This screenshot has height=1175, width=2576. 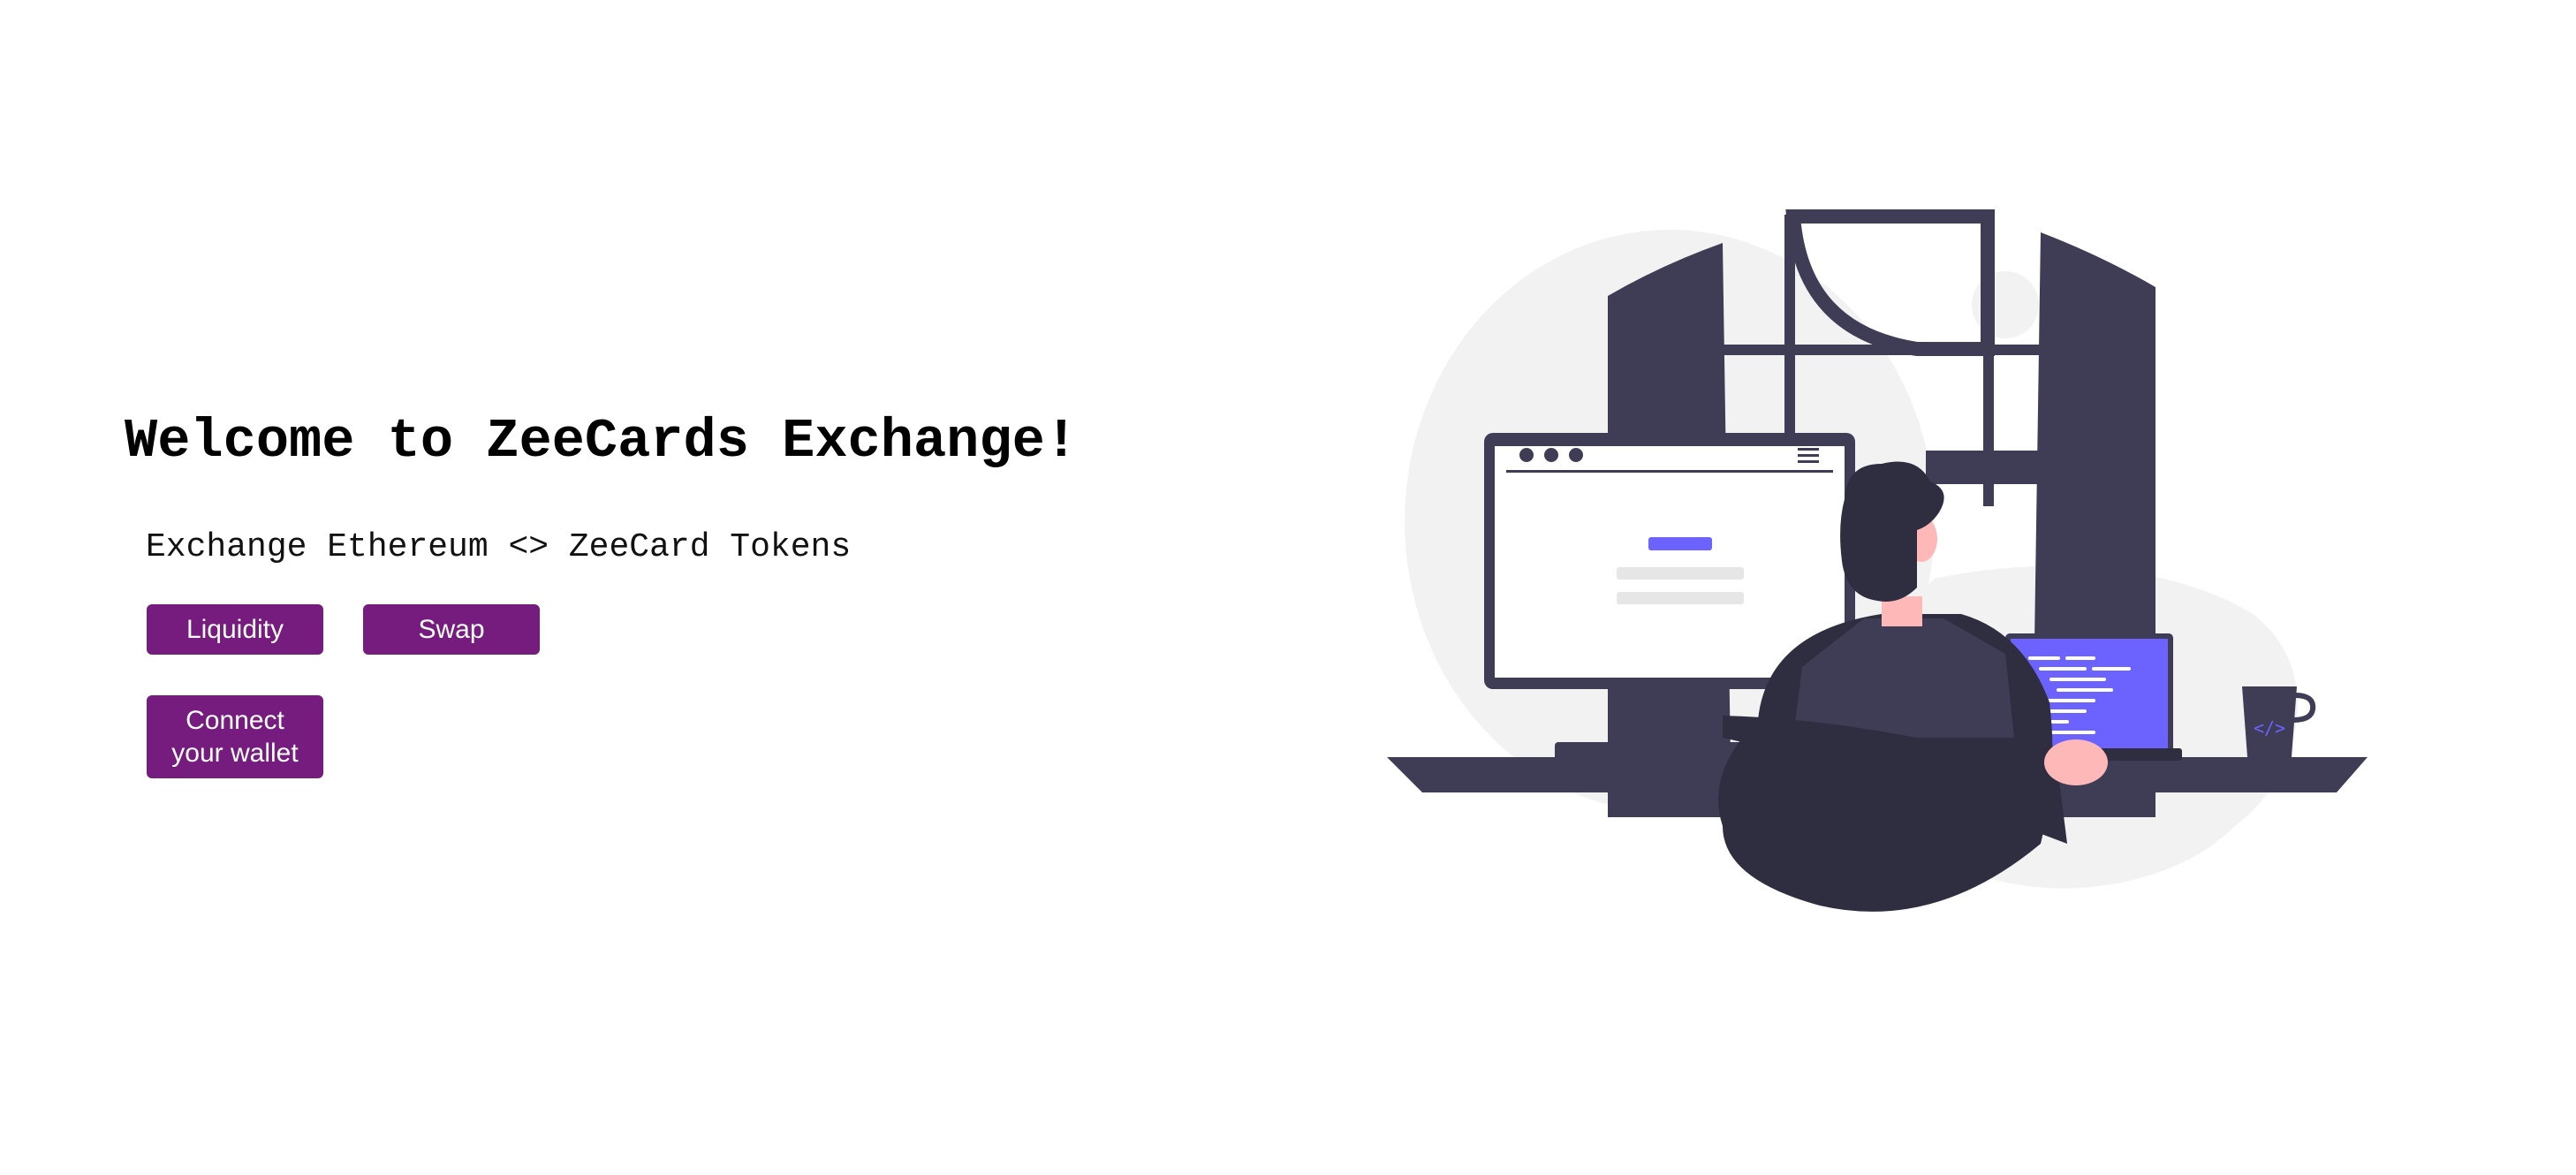 I want to click on monitor-screen, so click(x=1670, y=562).